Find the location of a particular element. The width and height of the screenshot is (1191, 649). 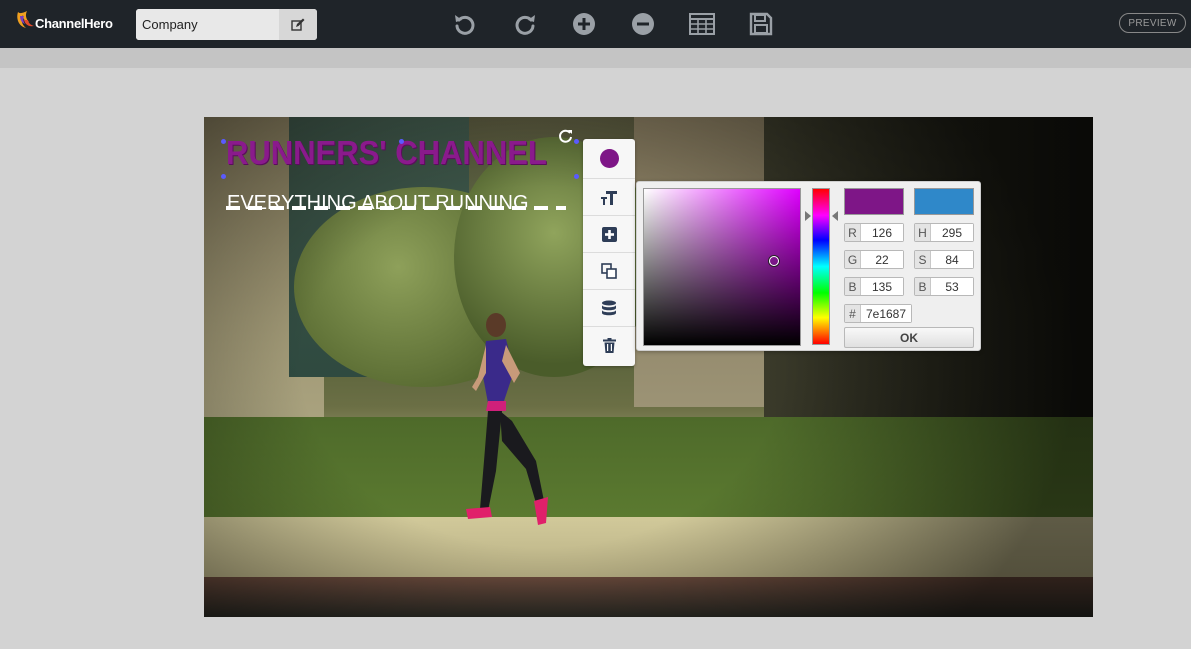

zoom-out-button is located at coordinates (643, 24).